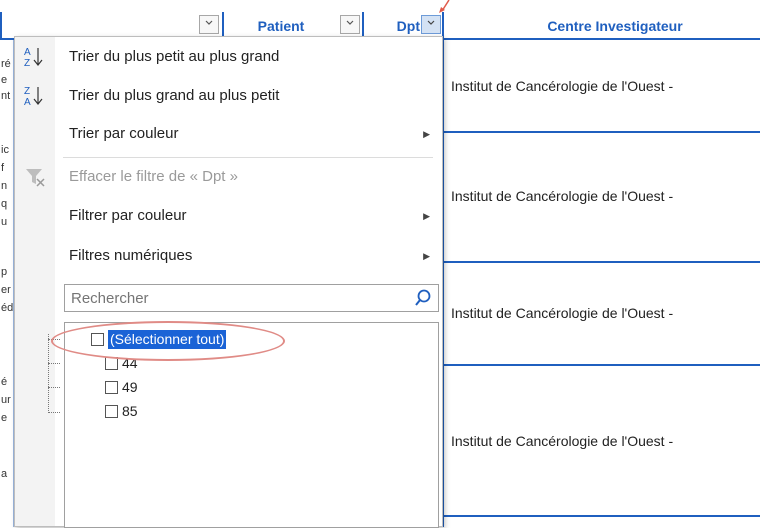 Image resolution: width=760 pixels, height=528 pixels. What do you see at coordinates (444, 6) in the screenshot?
I see `red-arrow-icon` at bounding box center [444, 6].